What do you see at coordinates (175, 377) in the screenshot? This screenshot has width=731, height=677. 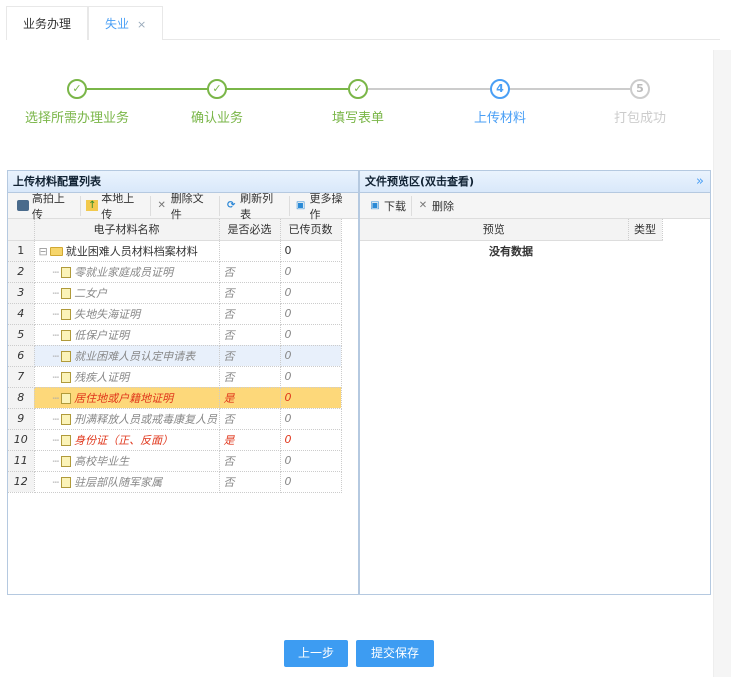 I see `table-row: 7 ┄ 残疾人证明 否 0` at bounding box center [175, 377].